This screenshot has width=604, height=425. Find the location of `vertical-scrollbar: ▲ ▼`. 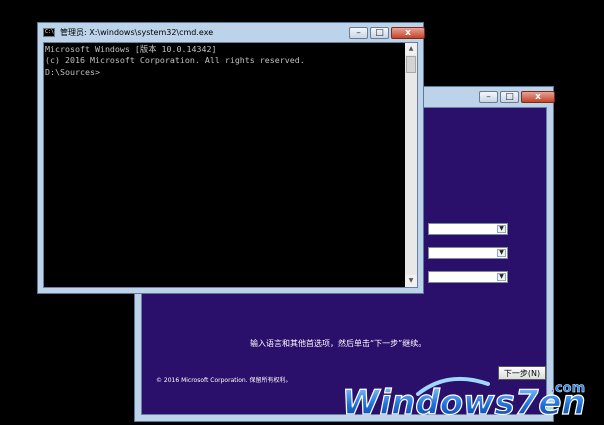

vertical-scrollbar: ▲ ▼ is located at coordinates (411, 165).